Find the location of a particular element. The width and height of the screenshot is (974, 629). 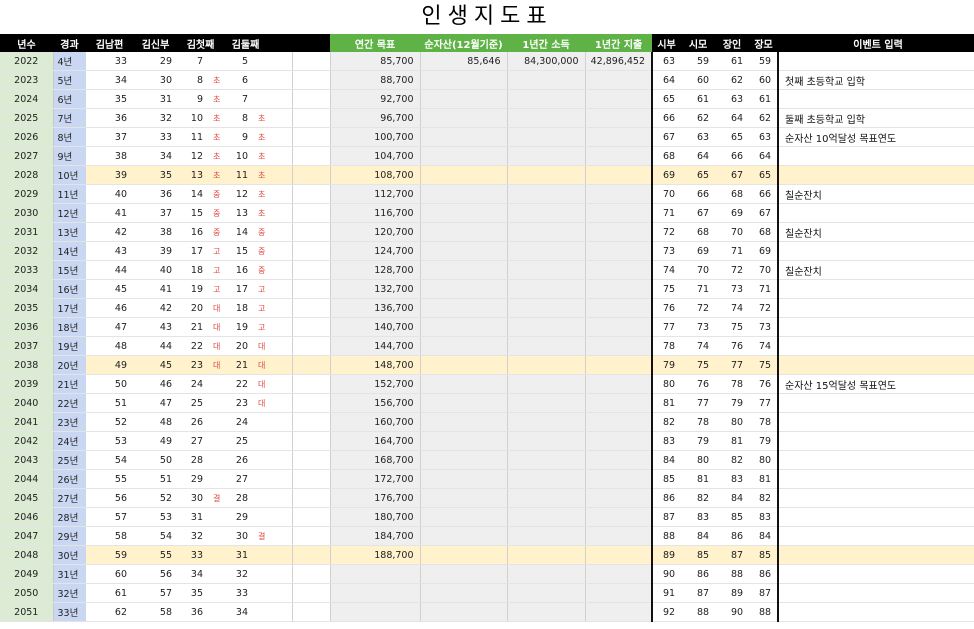

row-second-child-age: 14 is located at coordinates (239, 232).